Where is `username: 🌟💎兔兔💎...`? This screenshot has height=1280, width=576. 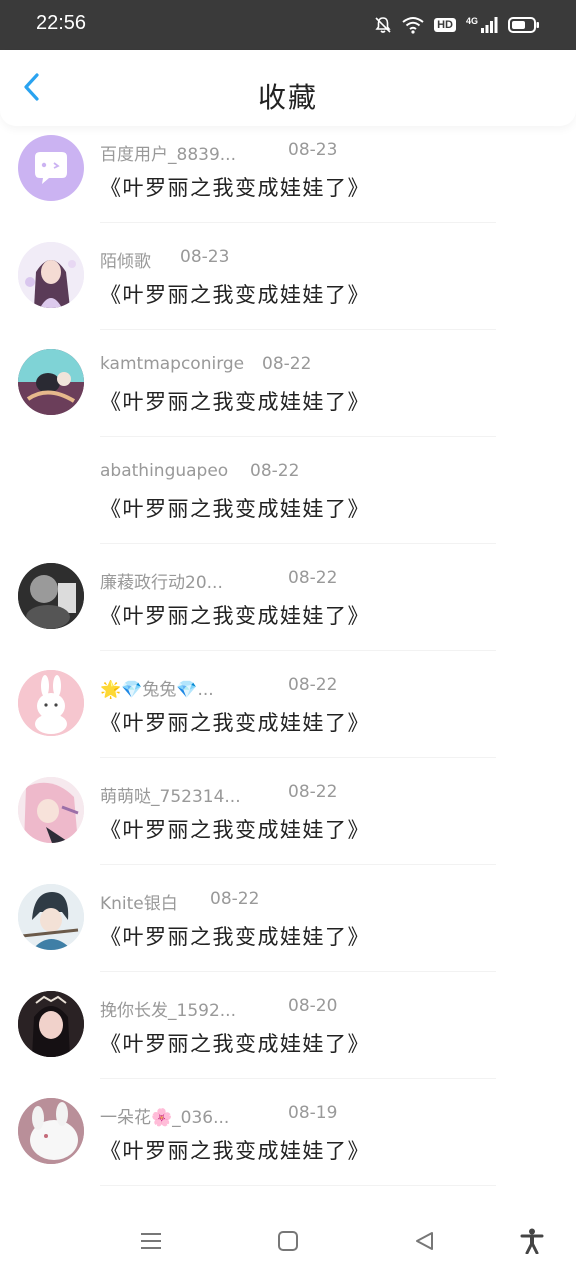 username: 🌟💎兔兔💎... is located at coordinates (157, 690).